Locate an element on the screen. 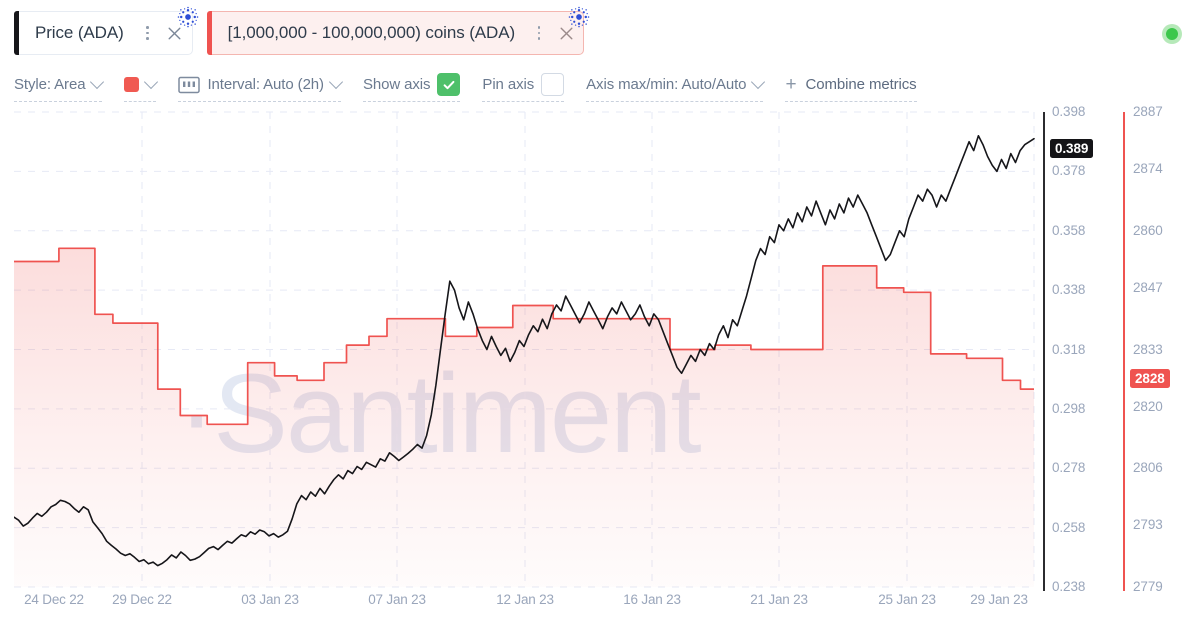 The height and width of the screenshot is (623, 1200). style-selector-label: Style: Area is located at coordinates (50, 84).